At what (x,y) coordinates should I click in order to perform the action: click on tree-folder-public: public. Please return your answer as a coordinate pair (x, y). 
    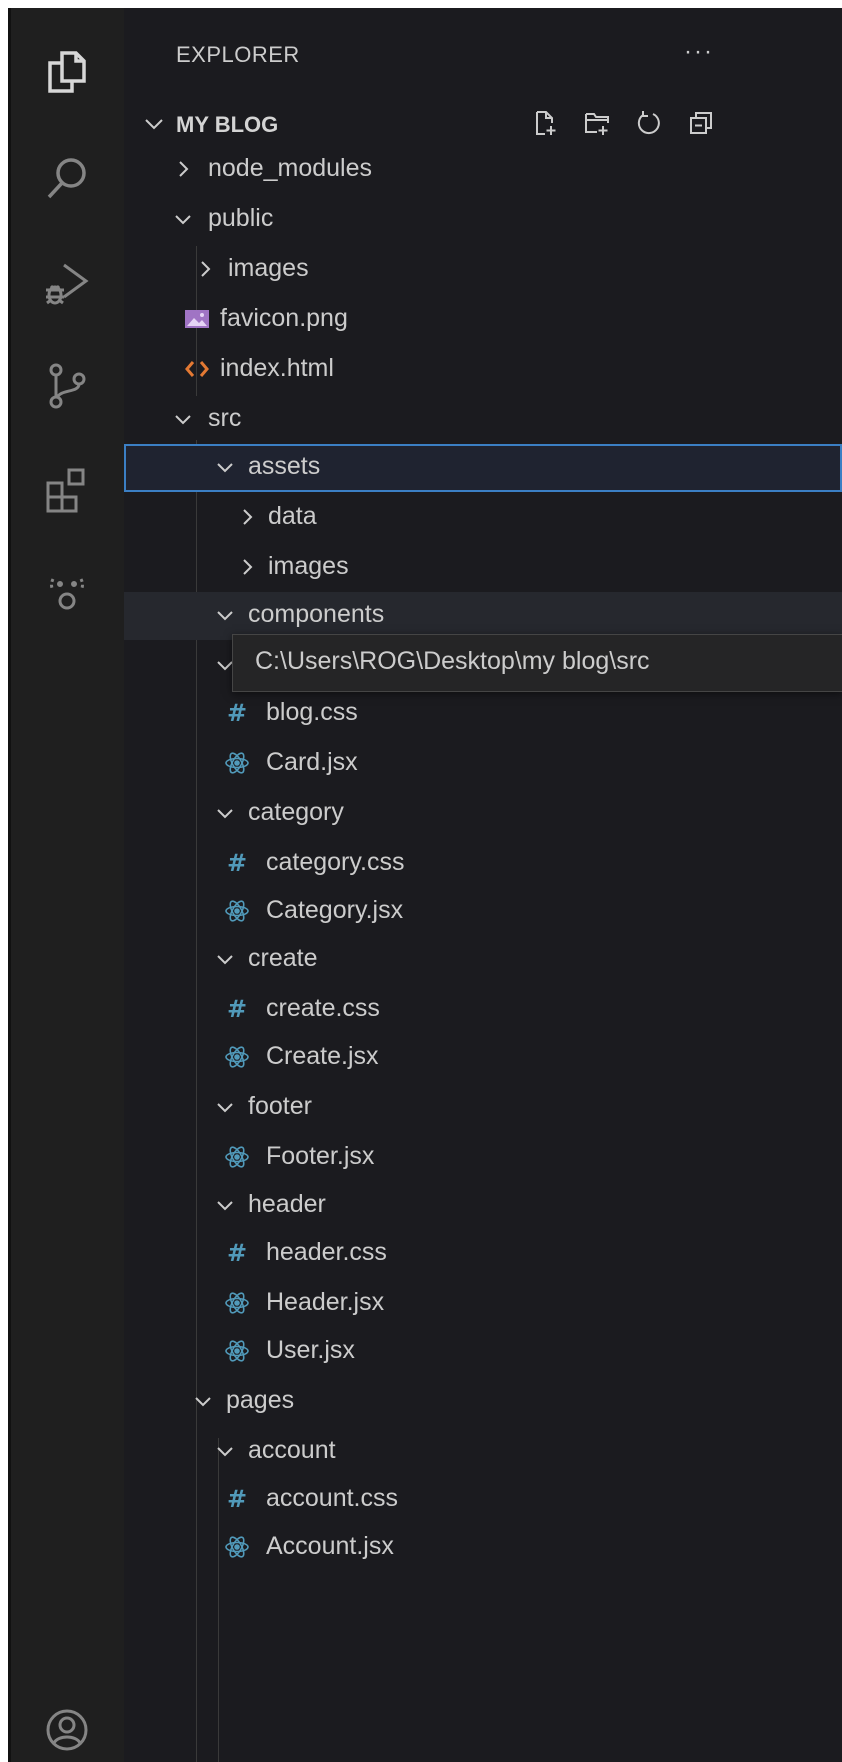
    Looking at the image, I should click on (483, 220).